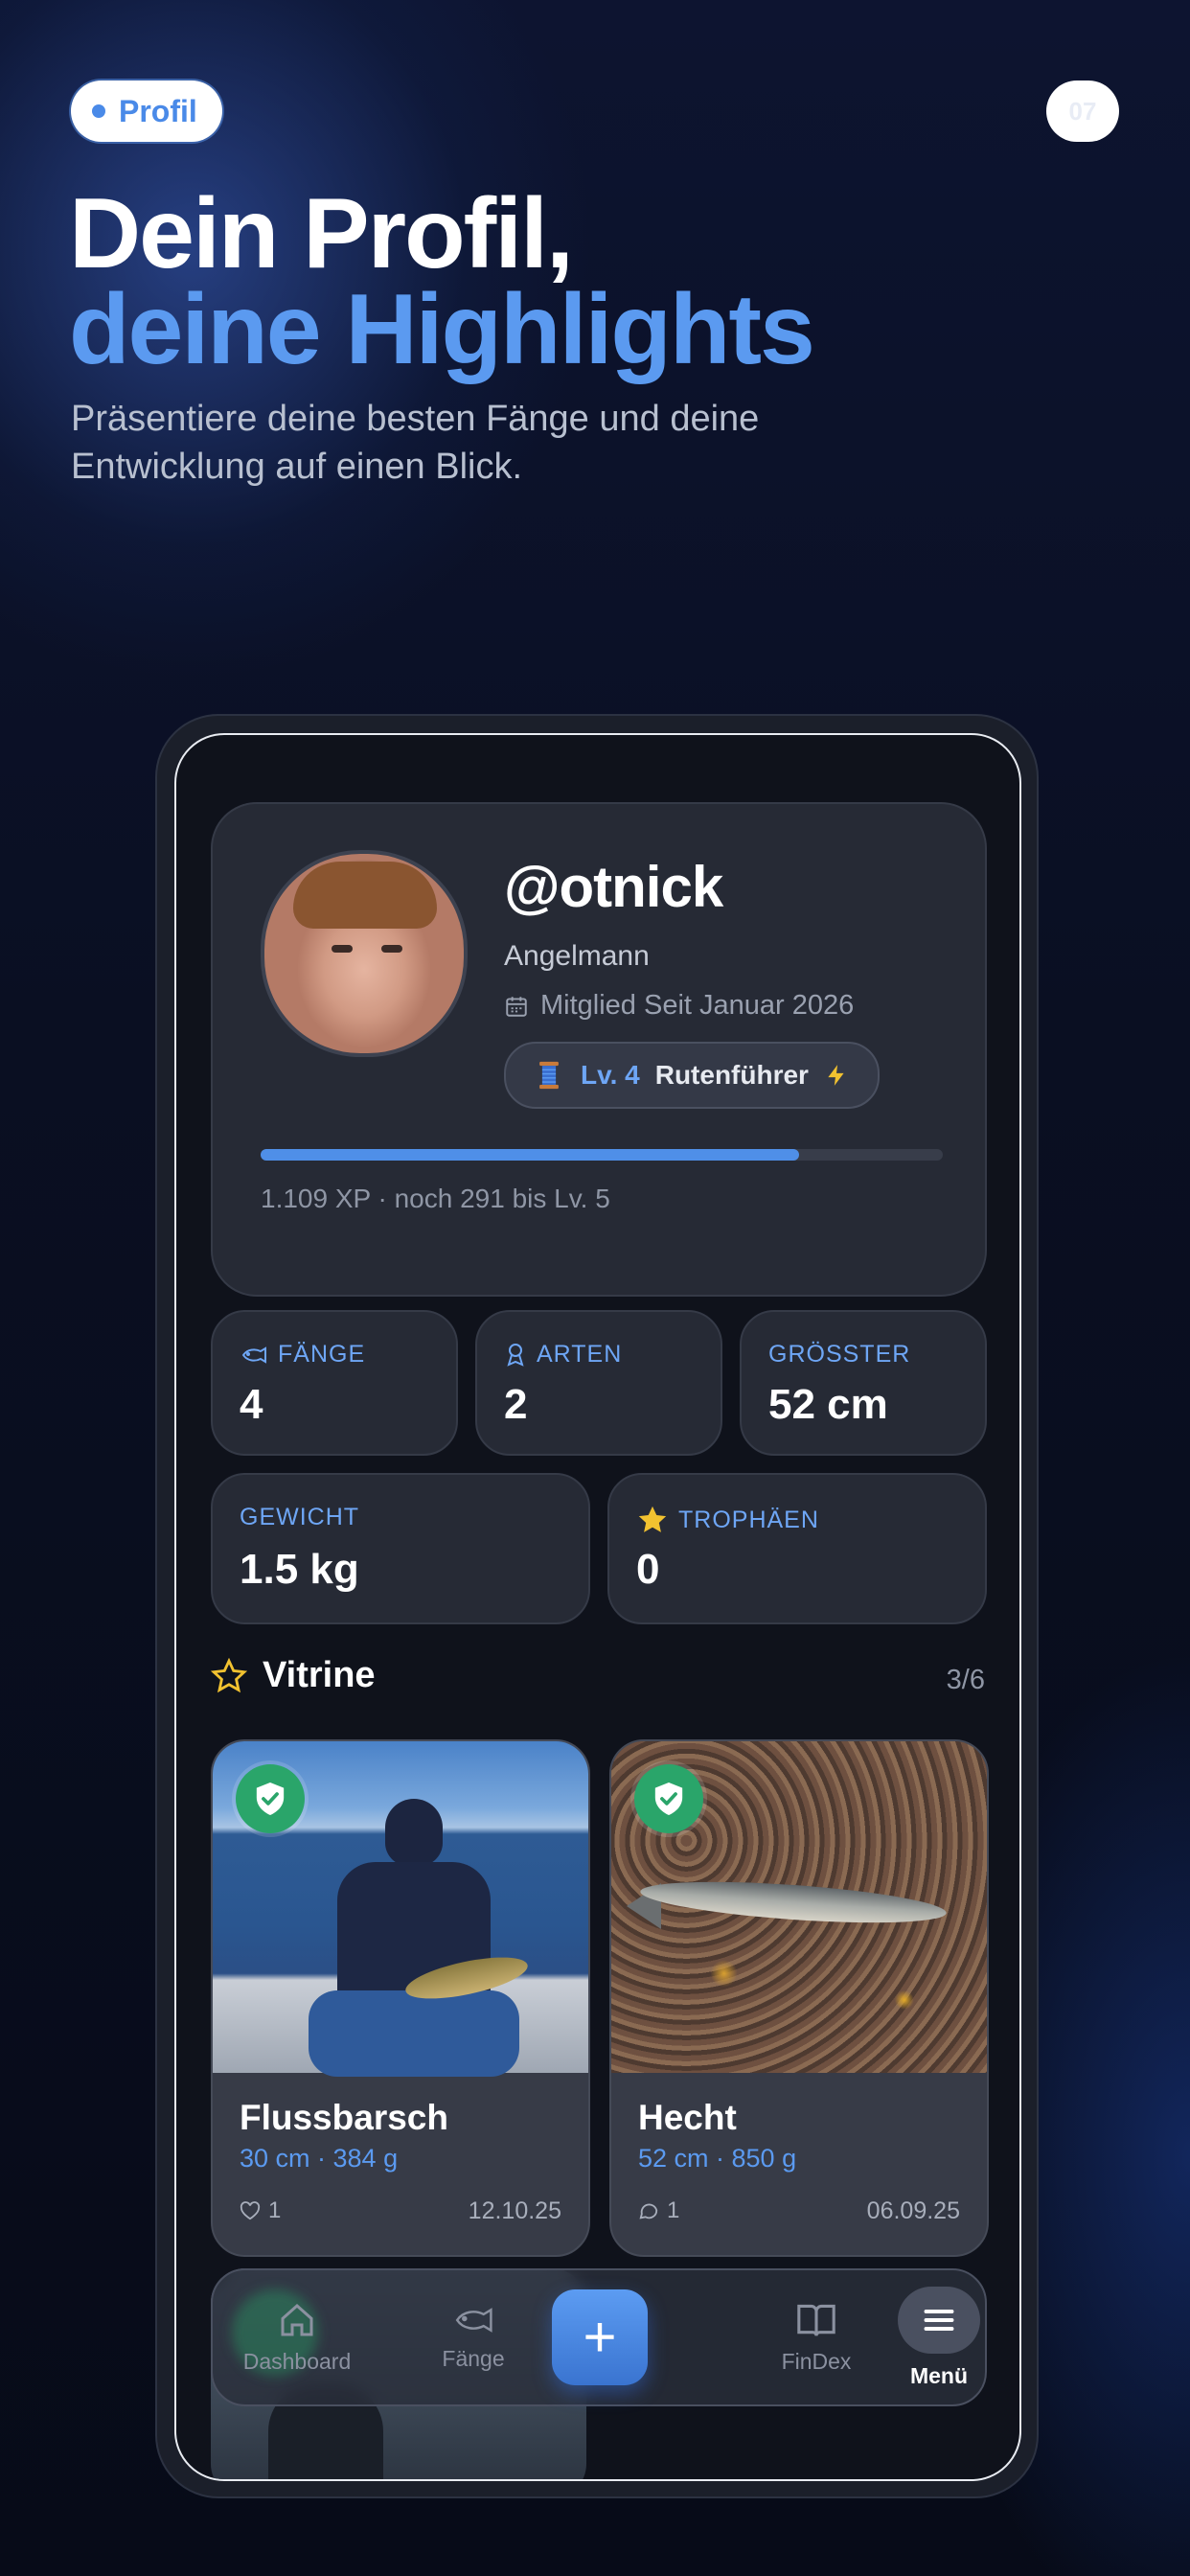  What do you see at coordinates (474, 2358) in the screenshot?
I see `tab-label: Fänge` at bounding box center [474, 2358].